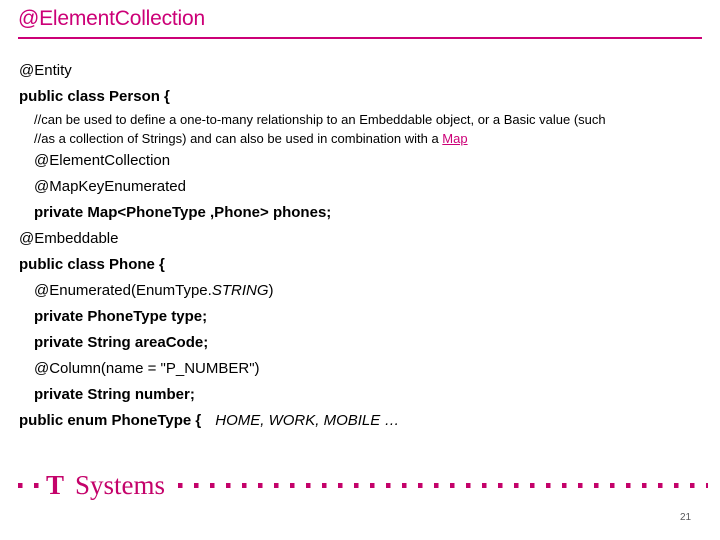 The image size is (720, 540). What do you see at coordinates (454, 138) in the screenshot?
I see `map-hyperlink: Map` at bounding box center [454, 138].